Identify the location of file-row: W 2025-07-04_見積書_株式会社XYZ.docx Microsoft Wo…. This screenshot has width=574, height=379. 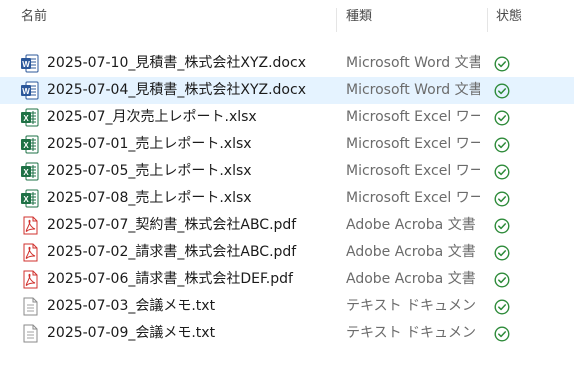
(287, 90).